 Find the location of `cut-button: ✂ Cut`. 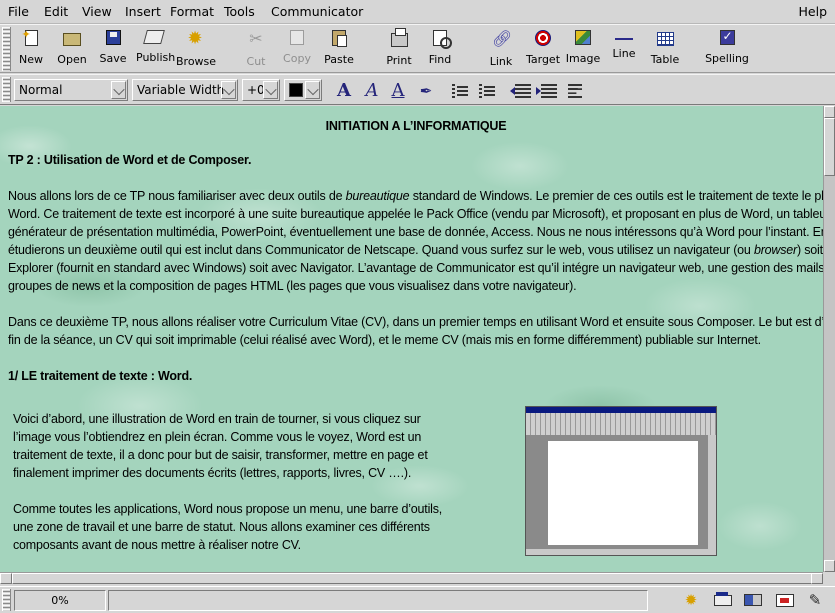

cut-button: ✂ Cut is located at coordinates (256, 49).